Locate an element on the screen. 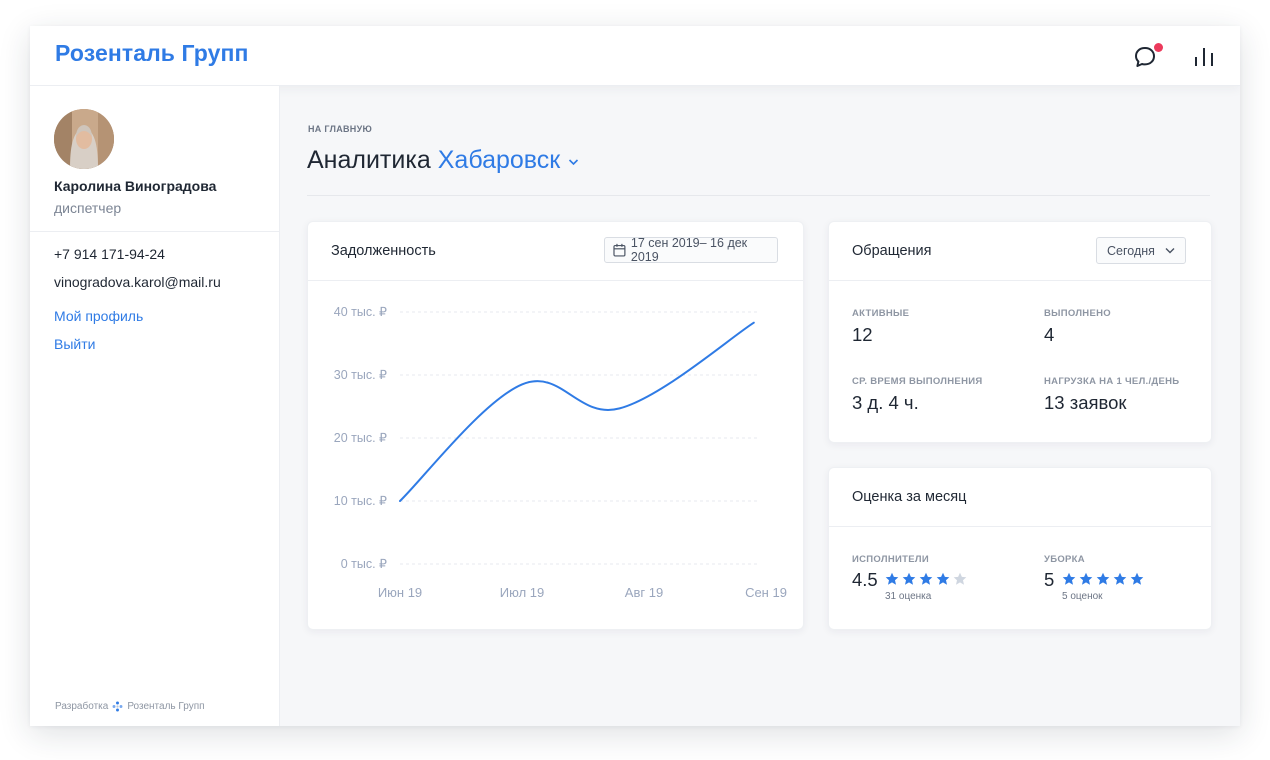 This screenshot has width=1270, height=760. load-value: 13 заявок is located at coordinates (1085, 402).